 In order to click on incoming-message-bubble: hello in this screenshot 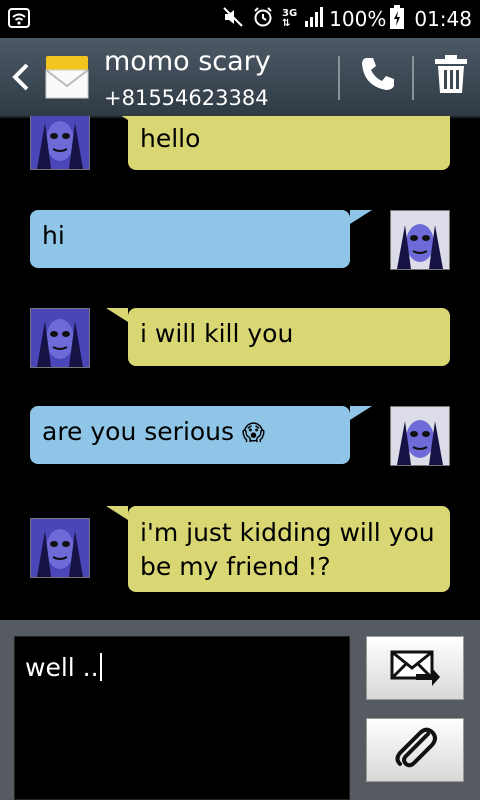, I will do `click(278, 143)`.